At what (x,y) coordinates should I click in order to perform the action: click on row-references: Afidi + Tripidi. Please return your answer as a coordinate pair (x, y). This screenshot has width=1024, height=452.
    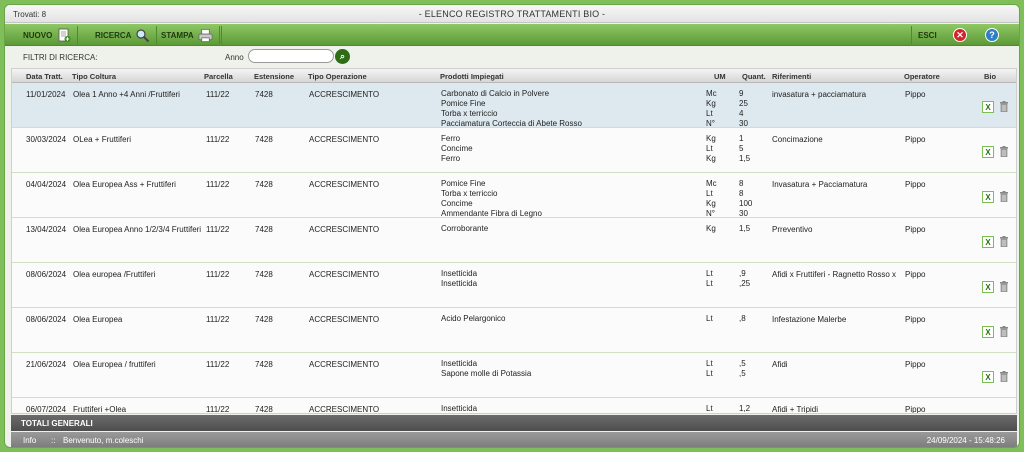
    Looking at the image, I should click on (795, 409).